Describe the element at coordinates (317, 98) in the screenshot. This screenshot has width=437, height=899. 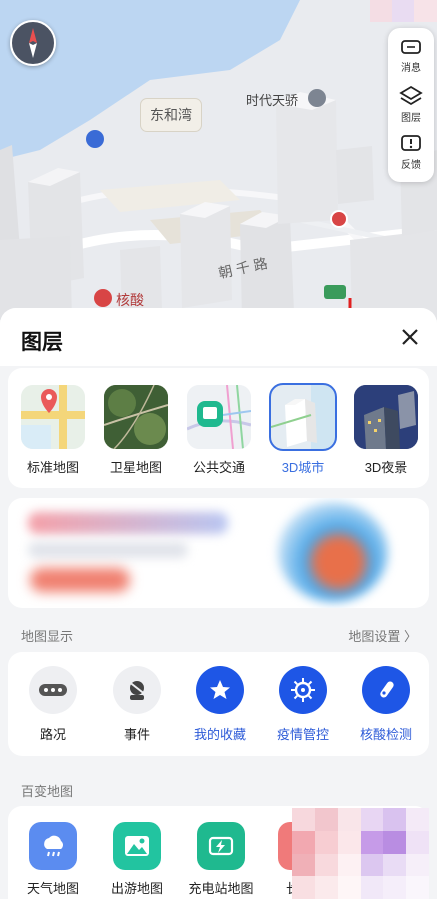
I see `building-poi-icon` at that location.